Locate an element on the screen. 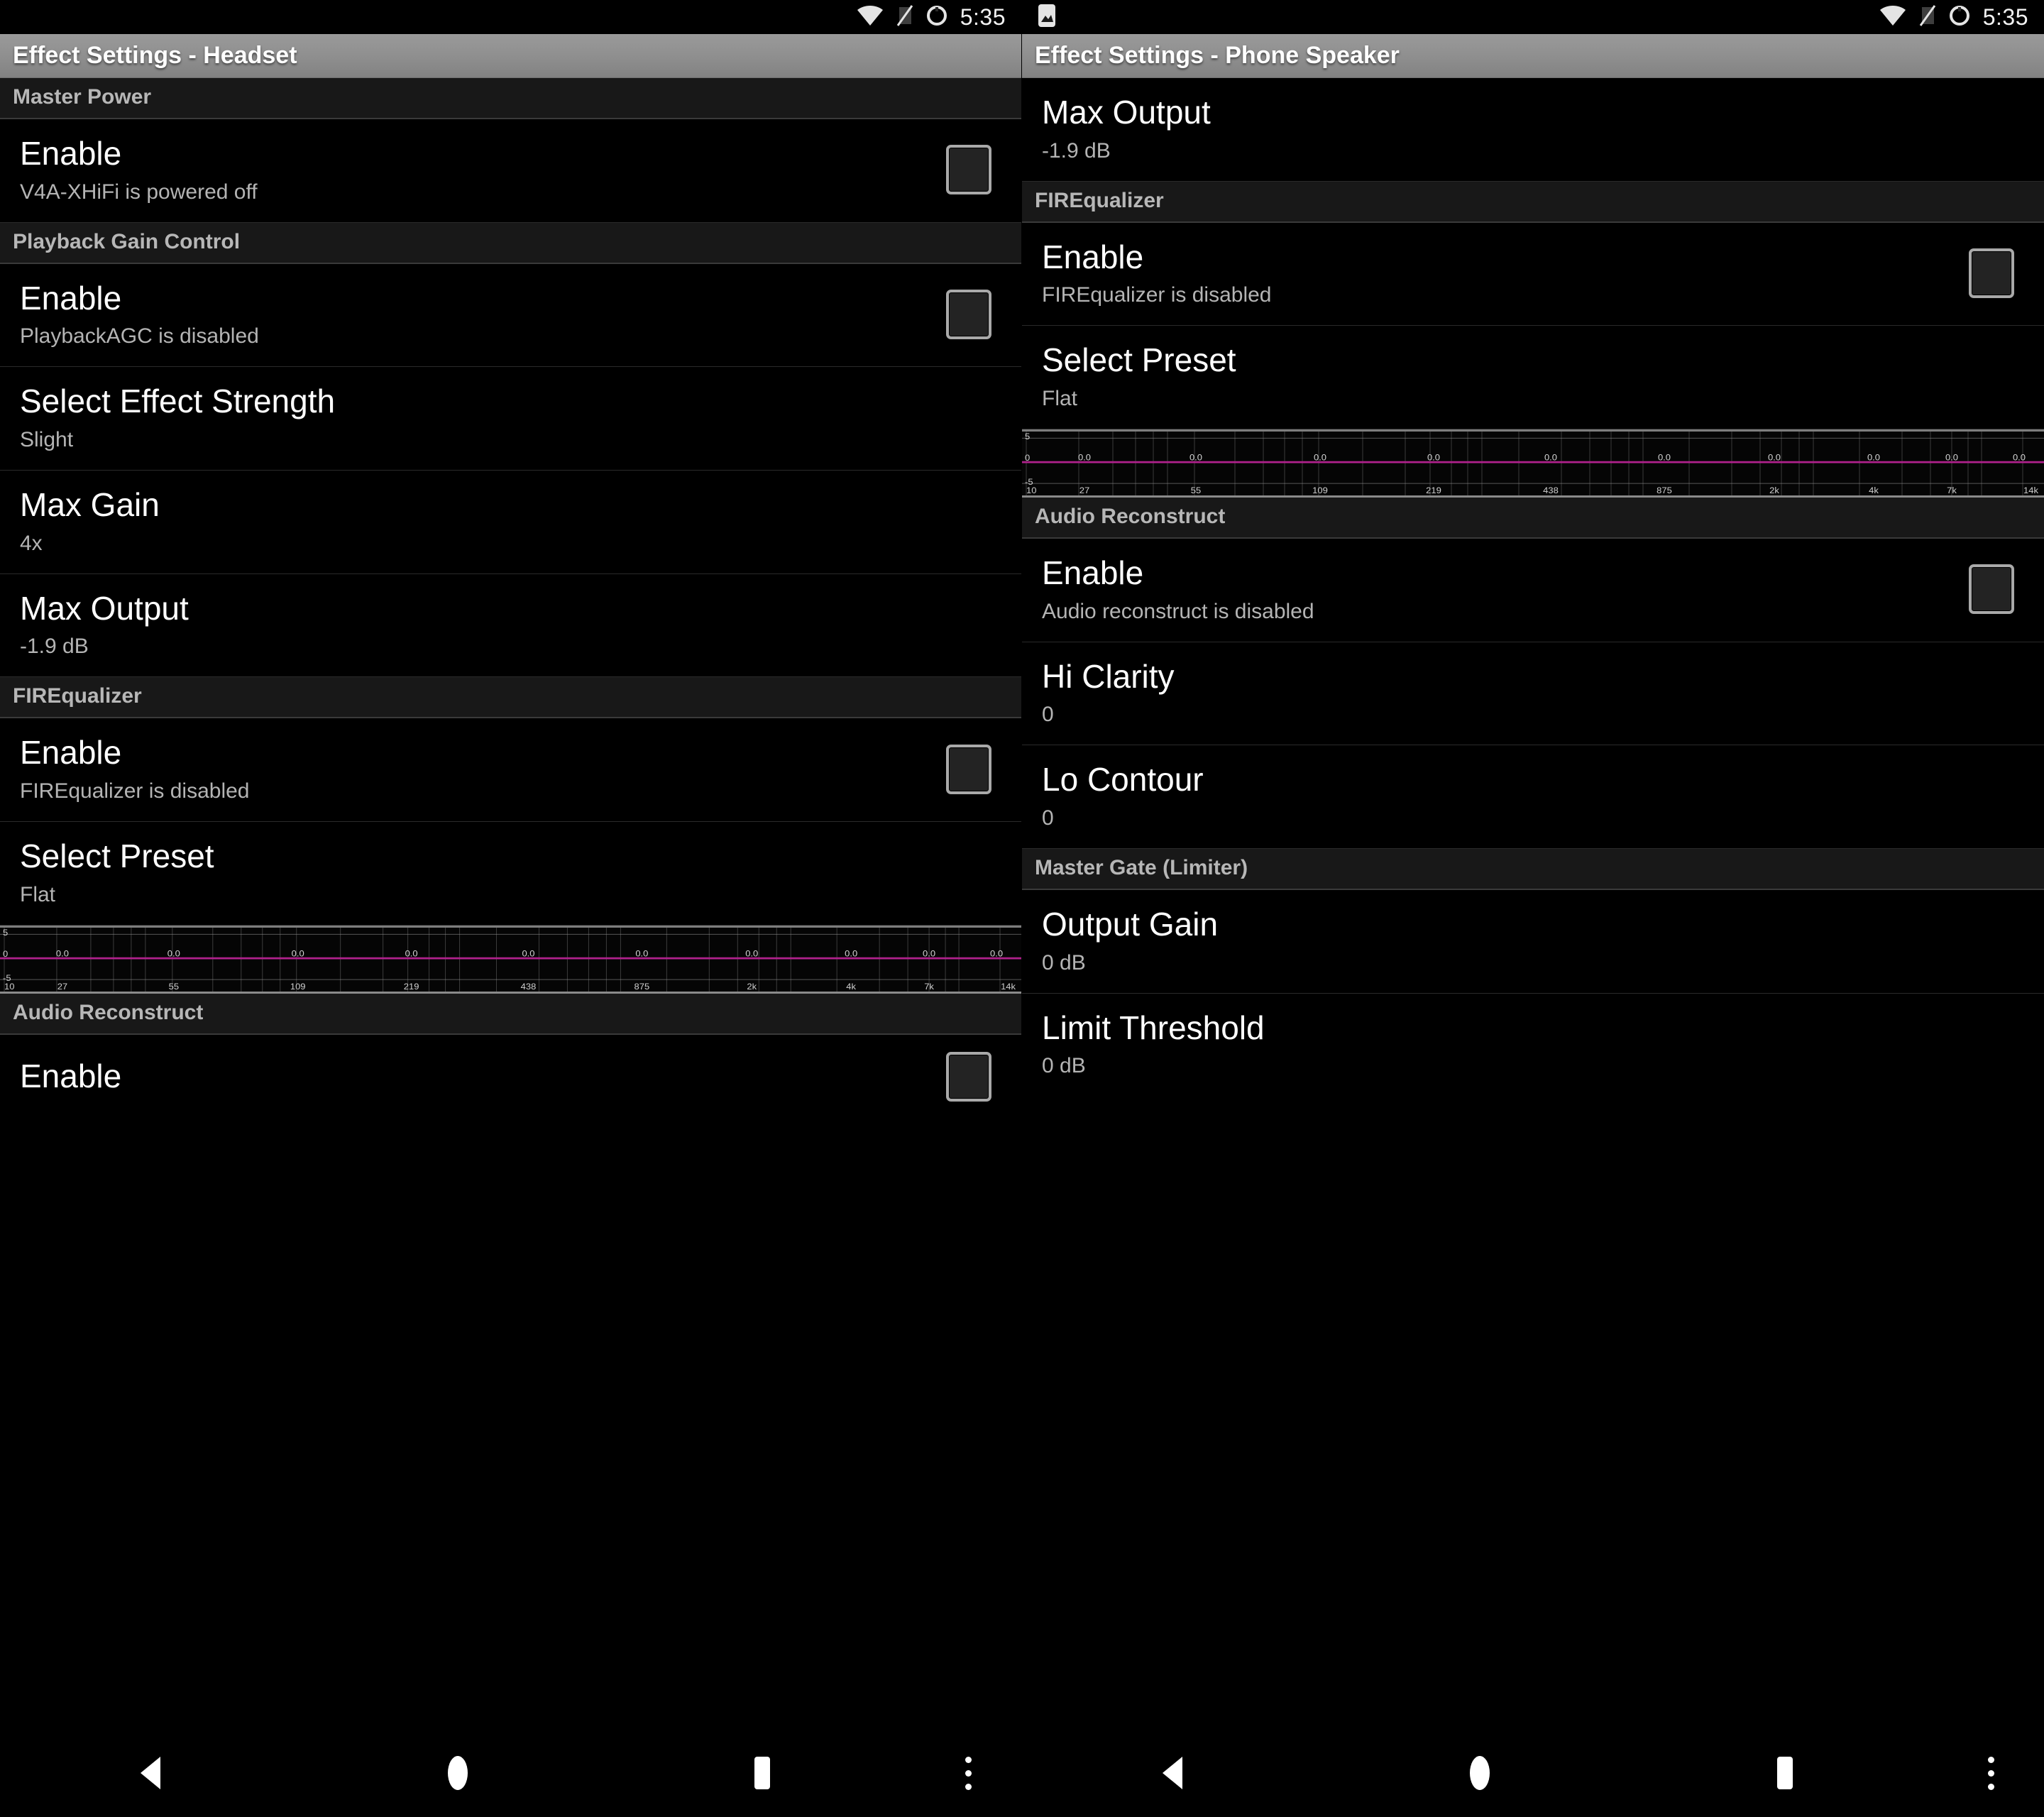 This screenshot has height=1817, width=2044. svg-text: 0 is located at coordinates (5, 954).